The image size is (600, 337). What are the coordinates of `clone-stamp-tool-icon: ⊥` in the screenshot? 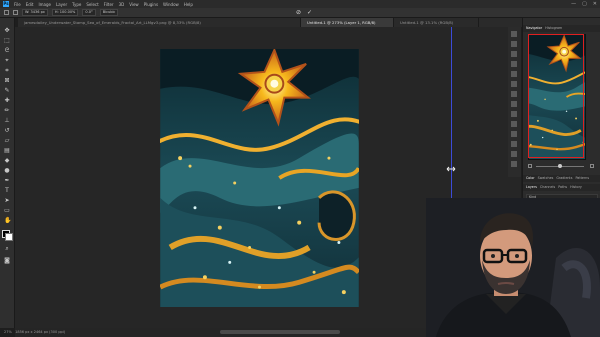 It's located at (7, 121).